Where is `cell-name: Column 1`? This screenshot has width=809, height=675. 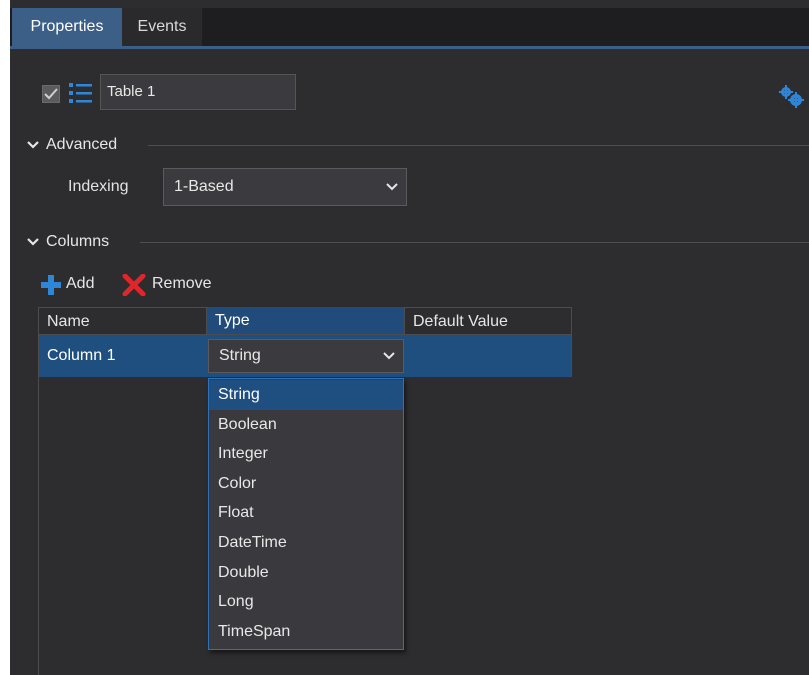 cell-name: Column 1 is located at coordinates (123, 356).